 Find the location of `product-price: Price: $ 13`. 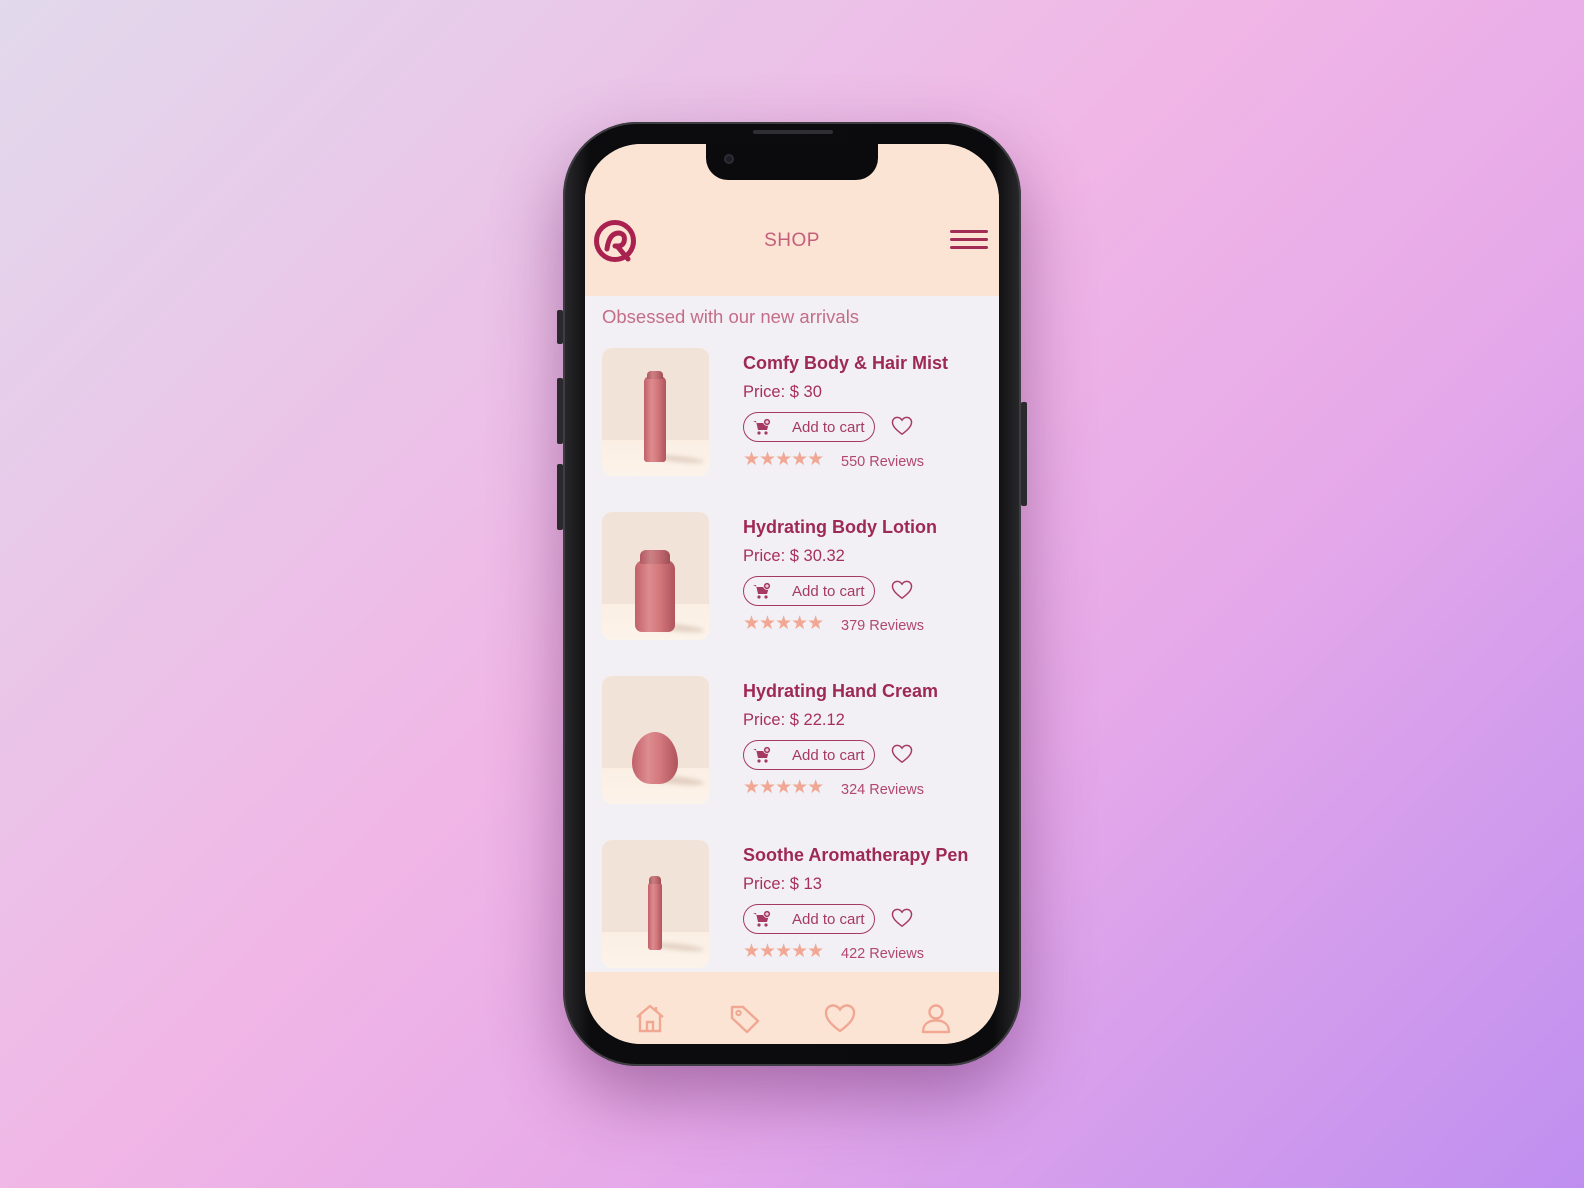

product-price: Price: $ 13 is located at coordinates (782, 884).